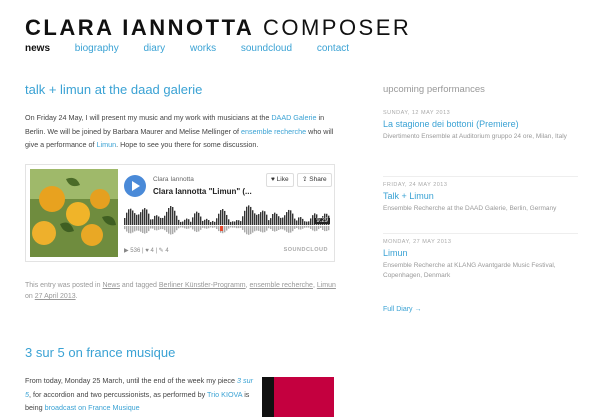 This screenshot has height=417, width=600. I want to click on performance-date: SUNDAY, 12 MAY 2013, so click(417, 113).